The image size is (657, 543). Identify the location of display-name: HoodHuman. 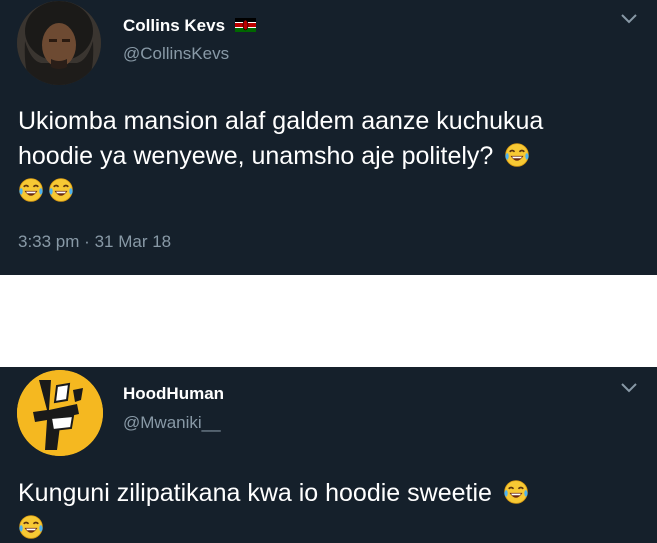
(173, 394).